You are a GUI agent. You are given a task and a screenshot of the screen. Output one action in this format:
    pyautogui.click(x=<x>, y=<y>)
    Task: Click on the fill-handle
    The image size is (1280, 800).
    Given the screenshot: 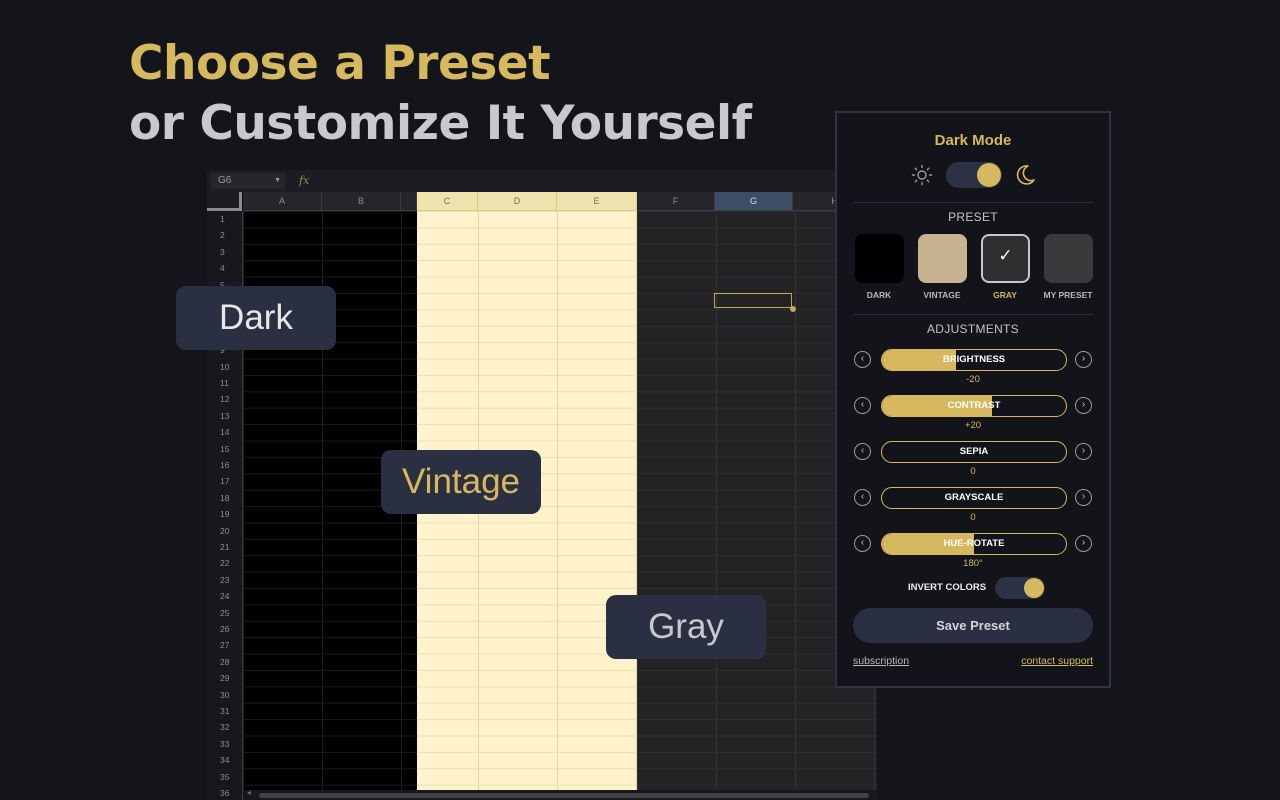 What is the action you would take?
    pyautogui.click(x=793, y=309)
    